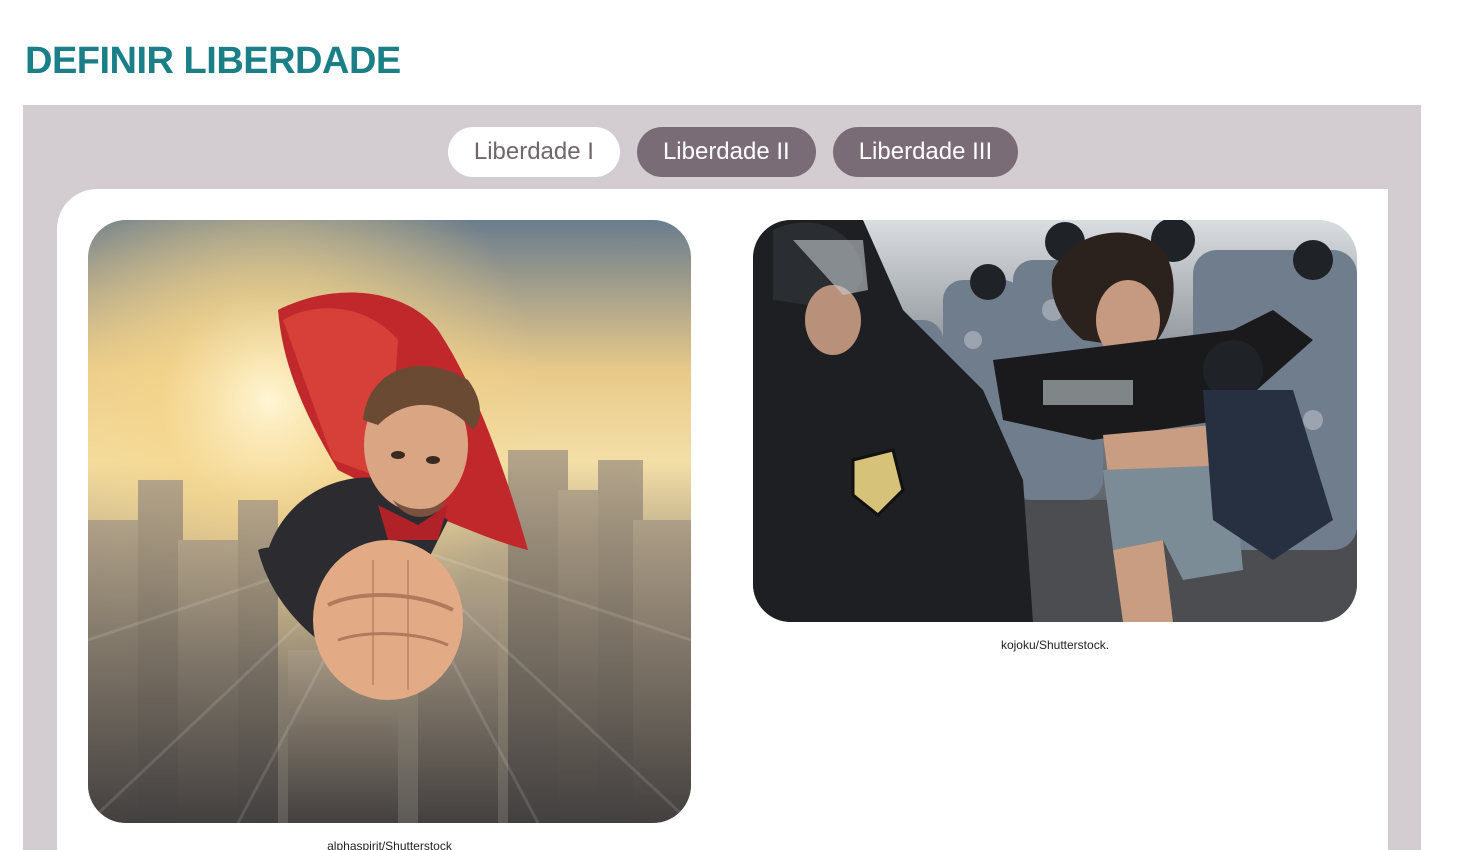  What do you see at coordinates (925, 152) in the screenshot?
I see `tab-liberdade-3: Liberdade III` at bounding box center [925, 152].